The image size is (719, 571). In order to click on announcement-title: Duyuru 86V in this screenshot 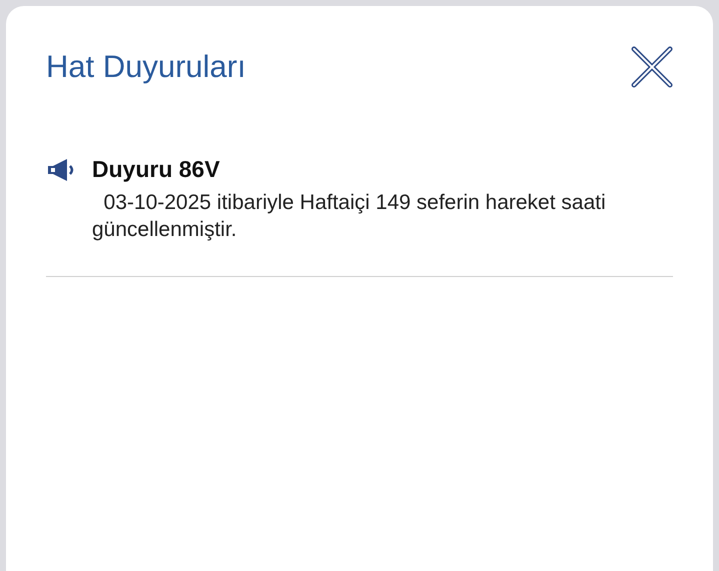, I will do `click(156, 169)`.